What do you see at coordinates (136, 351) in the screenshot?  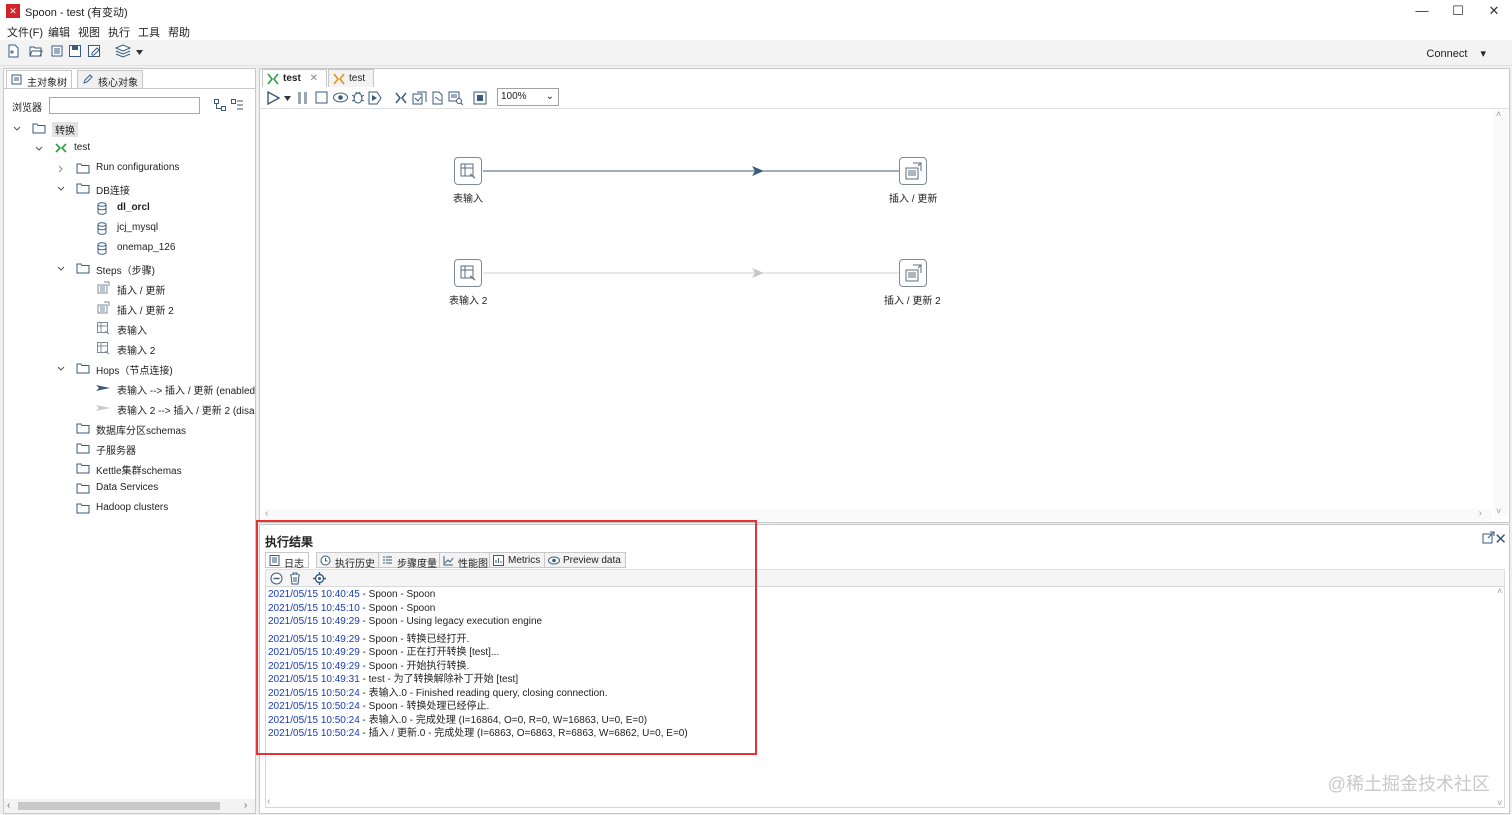 I see `tree-item-label: 表输入 2` at bounding box center [136, 351].